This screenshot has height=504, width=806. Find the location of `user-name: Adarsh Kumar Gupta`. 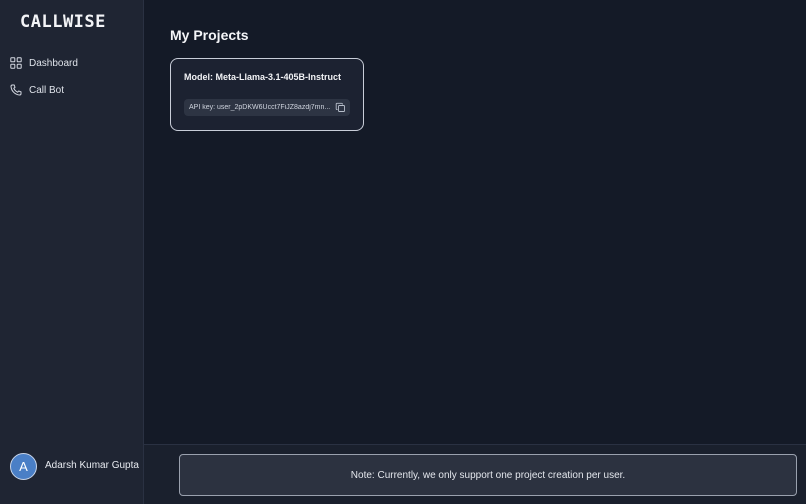

user-name: Adarsh Kumar Gupta is located at coordinates (92, 465).